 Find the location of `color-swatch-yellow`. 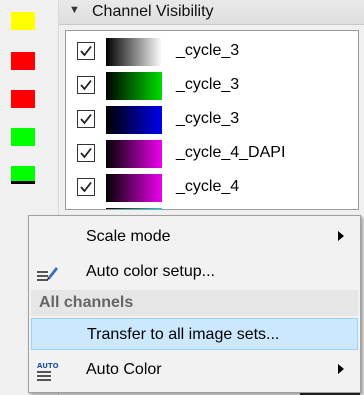

color-swatch-yellow is located at coordinates (23, 21).